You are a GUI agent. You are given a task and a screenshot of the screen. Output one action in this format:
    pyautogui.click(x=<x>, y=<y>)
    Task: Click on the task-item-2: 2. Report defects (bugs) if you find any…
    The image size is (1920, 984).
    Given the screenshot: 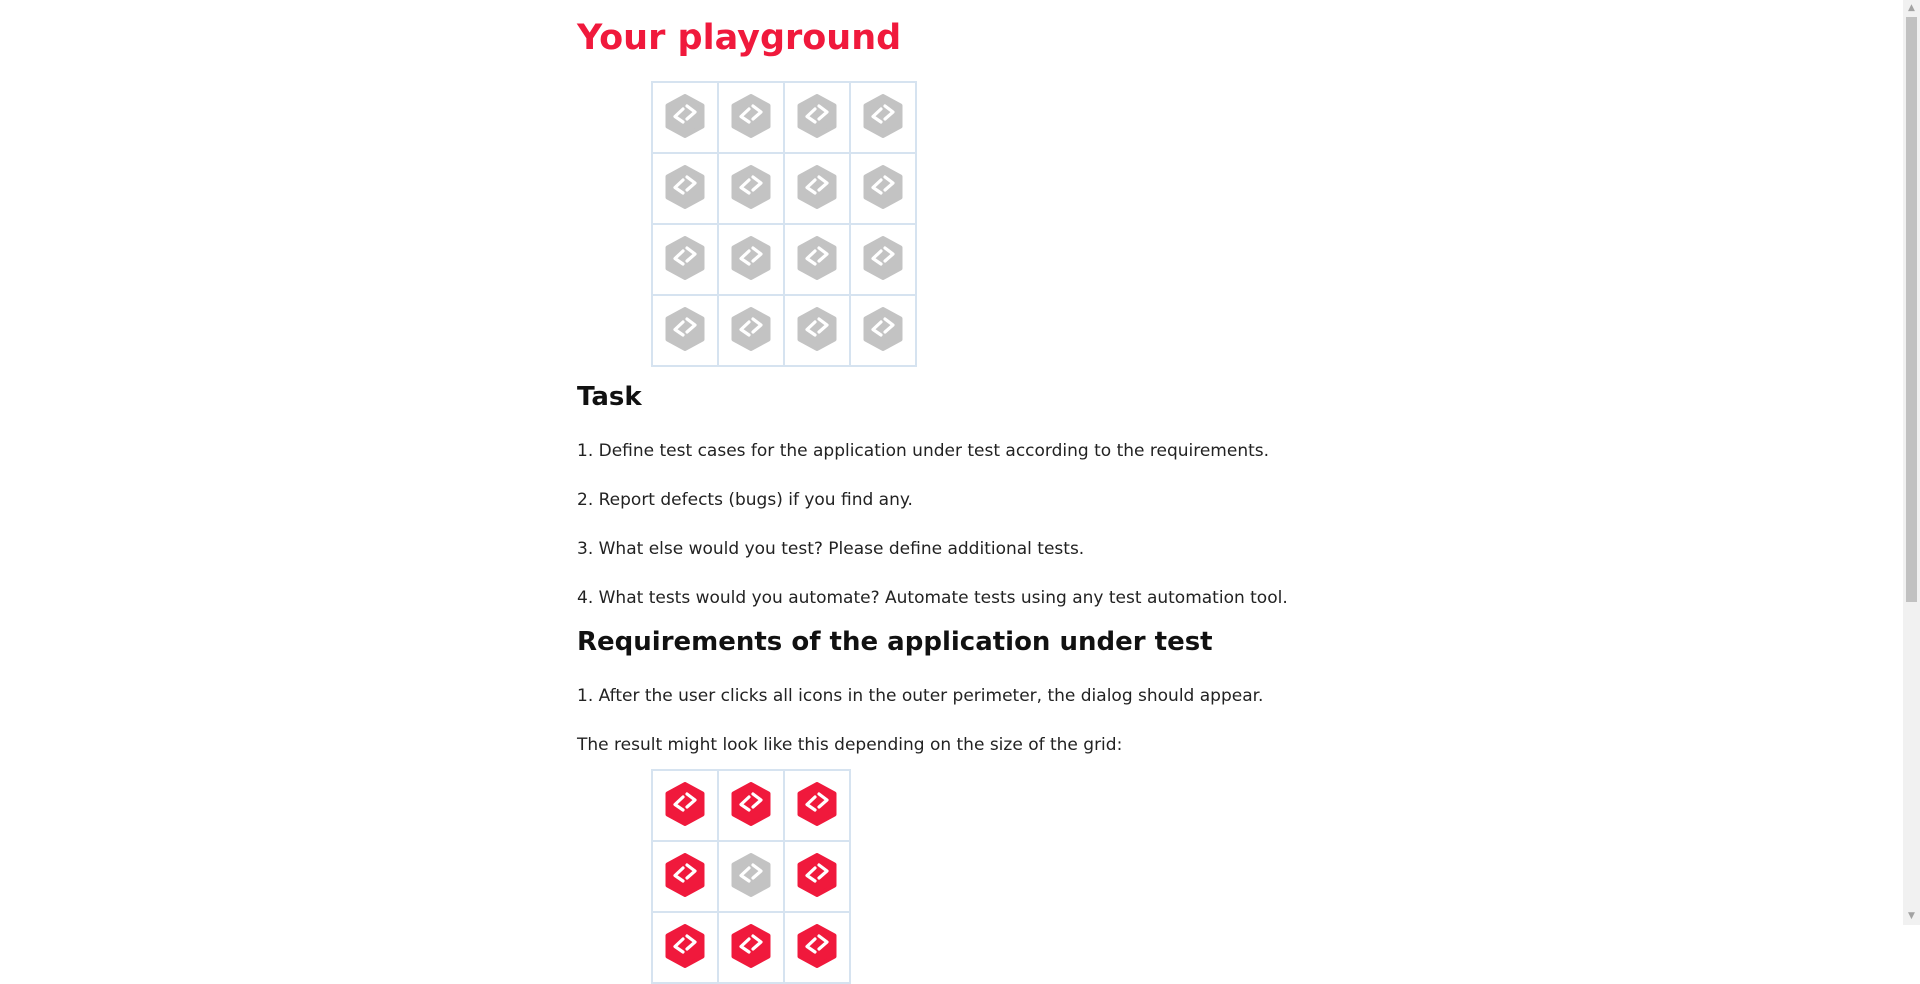 What is the action you would take?
    pyautogui.click(x=745, y=500)
    